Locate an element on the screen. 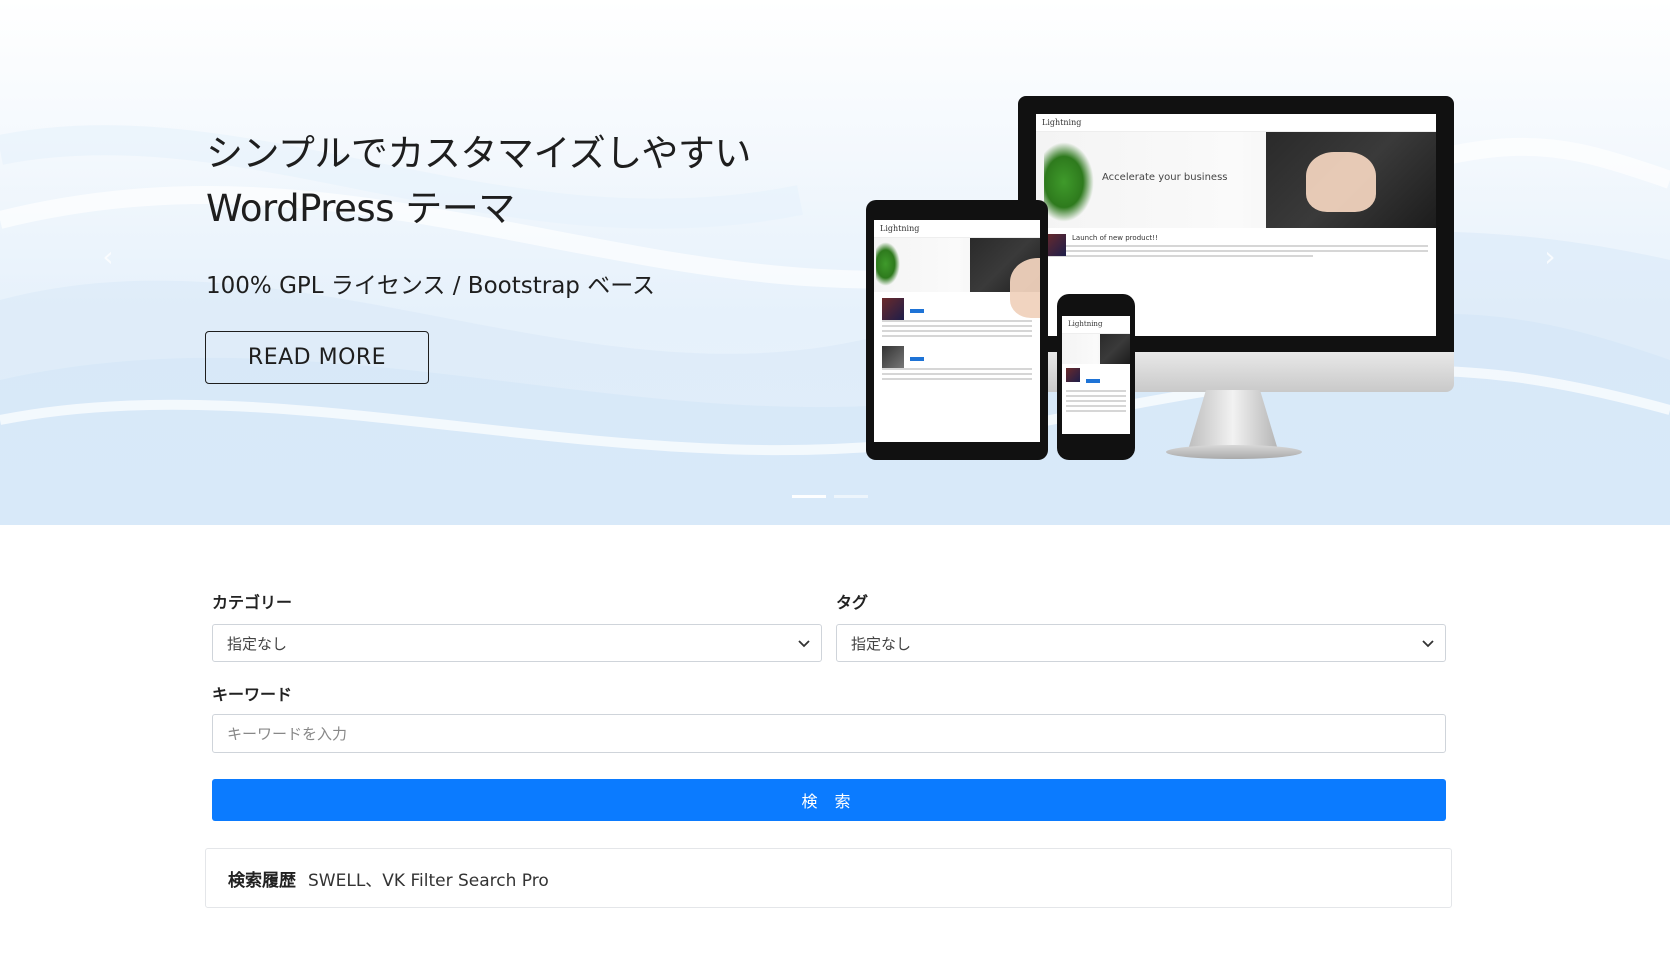  category-select-value: 指定なし is located at coordinates (257, 643).